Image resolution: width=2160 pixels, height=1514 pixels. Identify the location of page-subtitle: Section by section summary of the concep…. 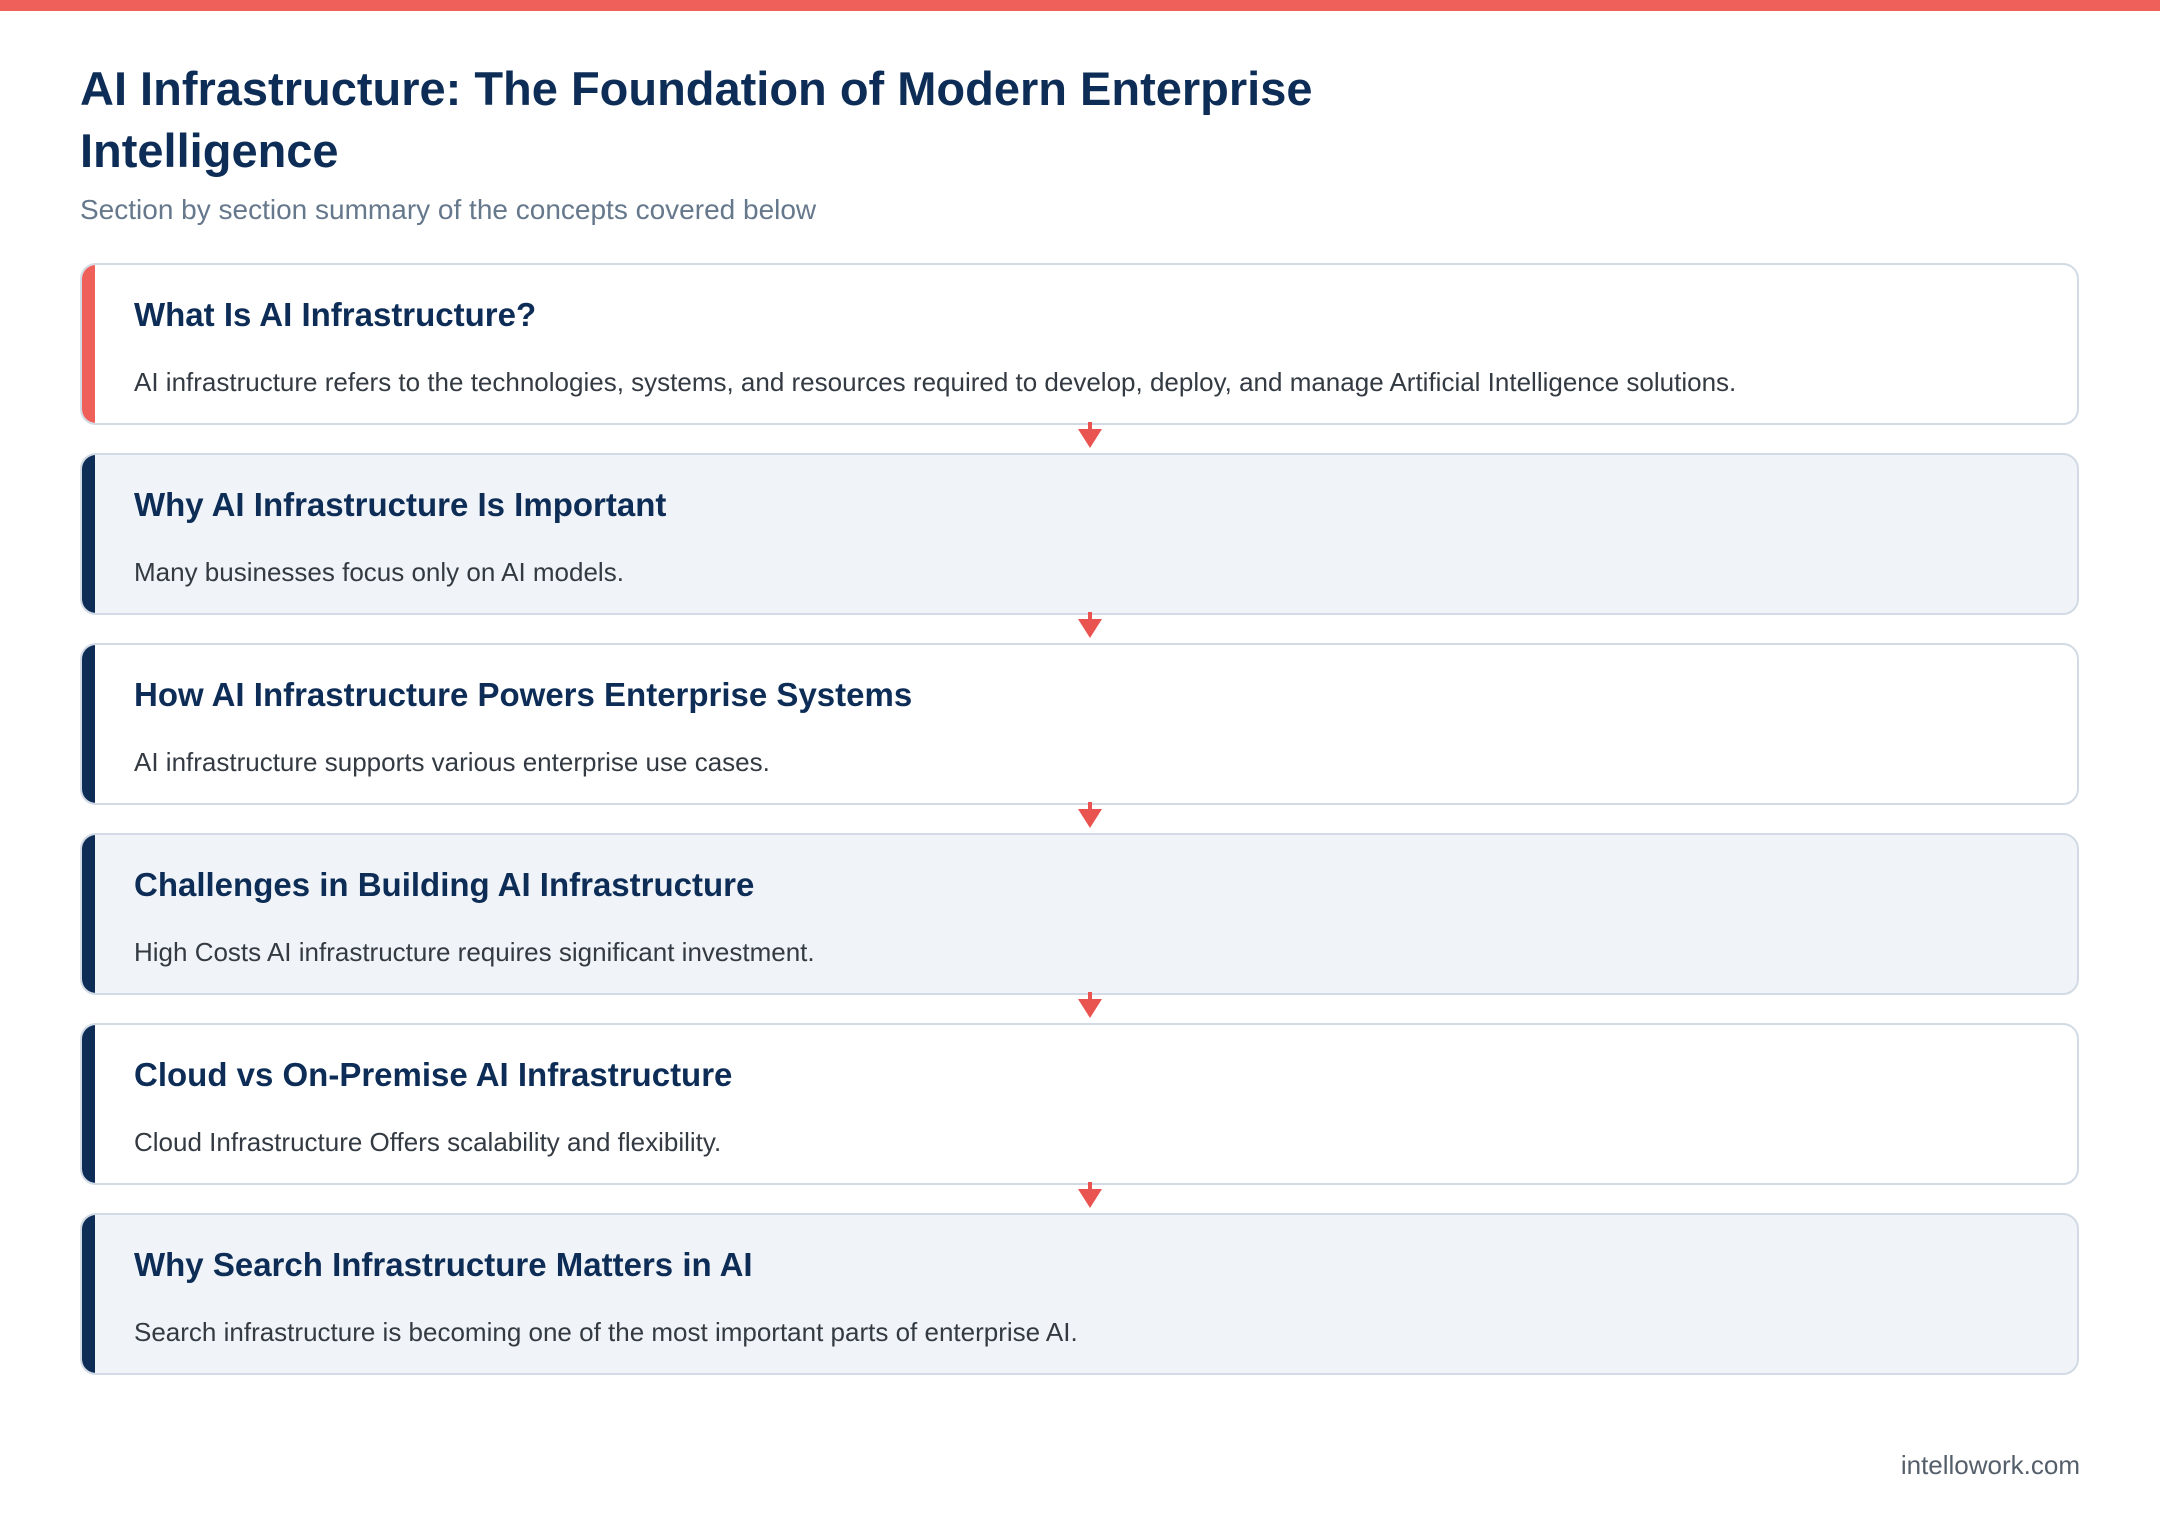
(448, 209).